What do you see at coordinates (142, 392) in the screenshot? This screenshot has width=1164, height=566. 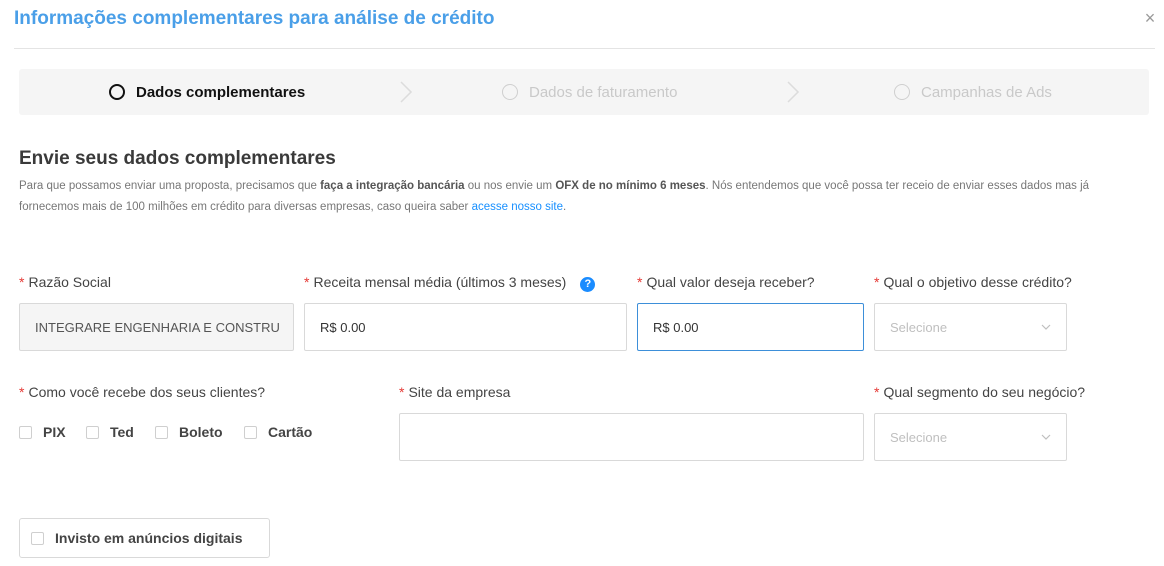 I see `recebe-label: * Como você recebe dos seus clientes?` at bounding box center [142, 392].